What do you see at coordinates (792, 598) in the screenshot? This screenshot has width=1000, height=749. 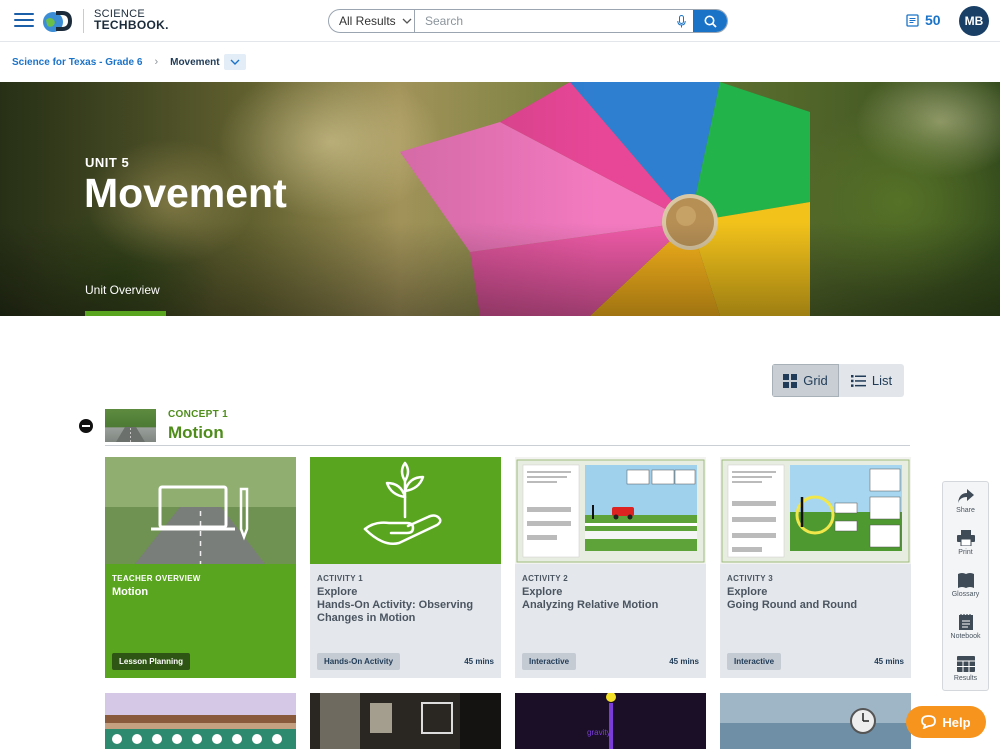 I see `card-title: Explore Going Round and Round` at bounding box center [792, 598].